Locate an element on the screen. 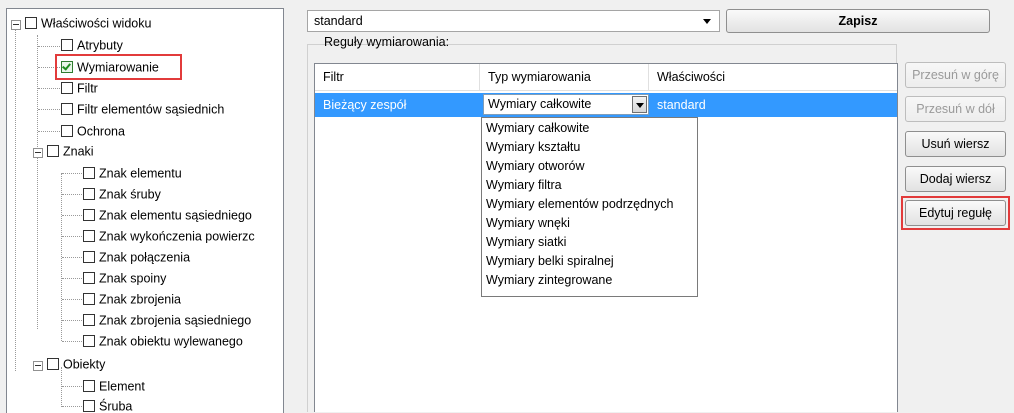 This screenshot has width=1014, height=413. dropdown-option: Wymiary elementów podrzędnych is located at coordinates (589, 204).